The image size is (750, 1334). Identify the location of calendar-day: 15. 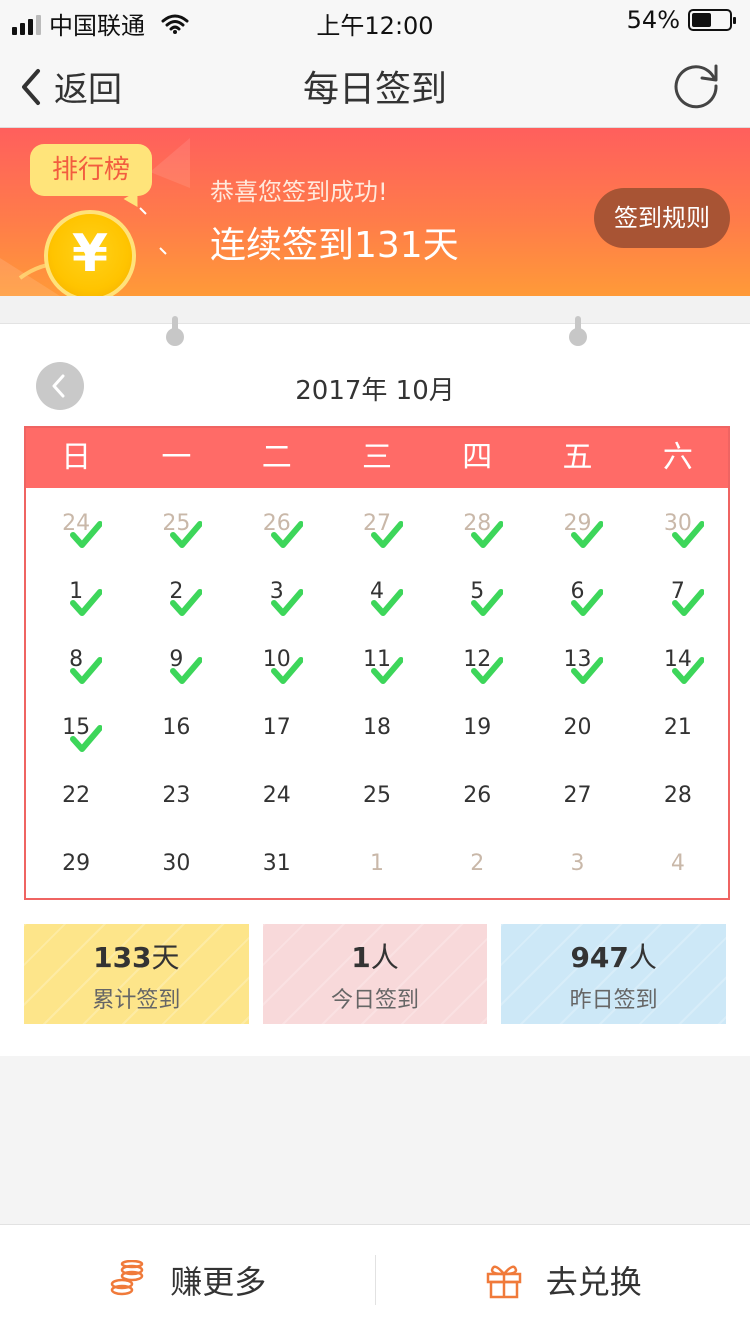
(76, 728).